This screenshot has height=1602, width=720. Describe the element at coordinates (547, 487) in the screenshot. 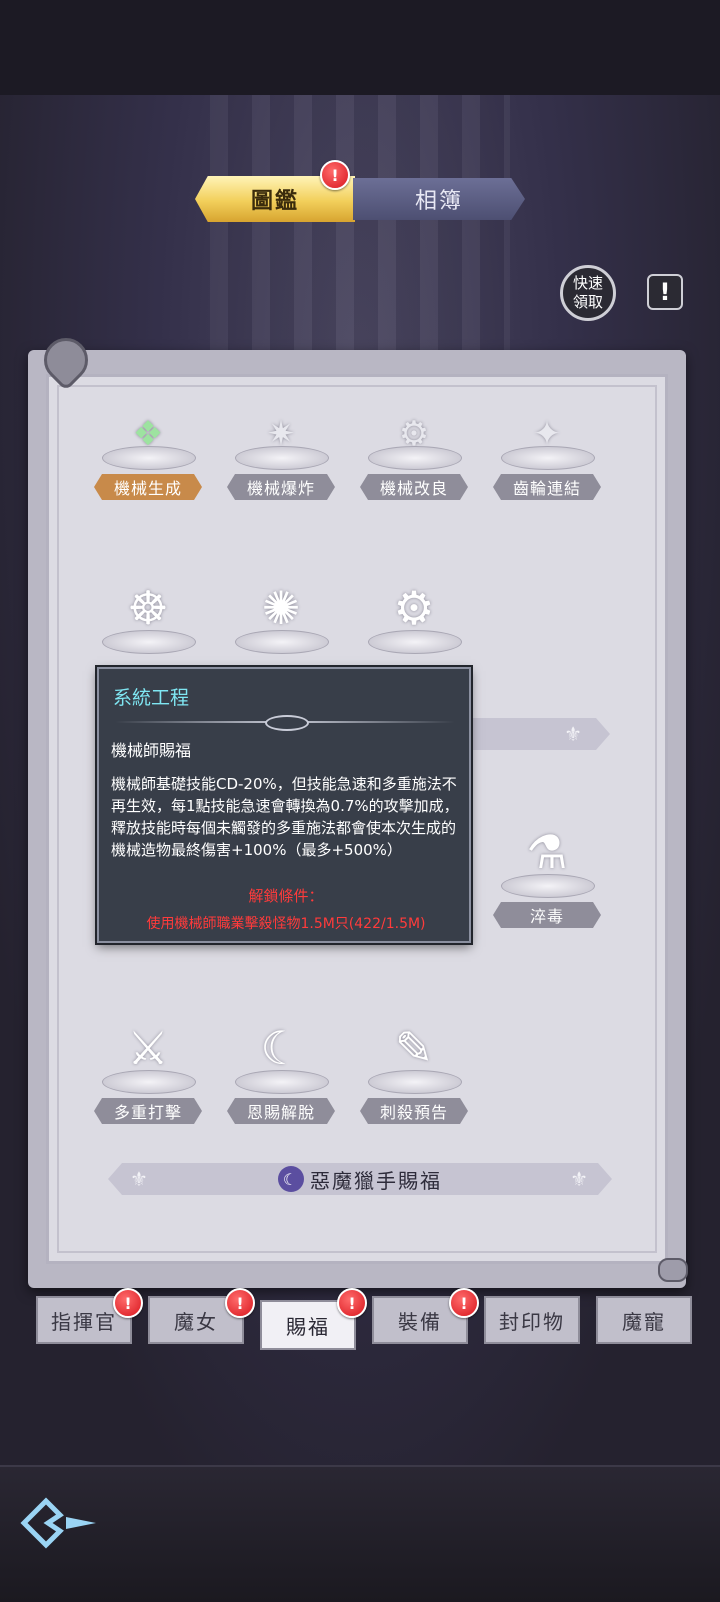

I see `skill-label: 齒輪連結` at that location.